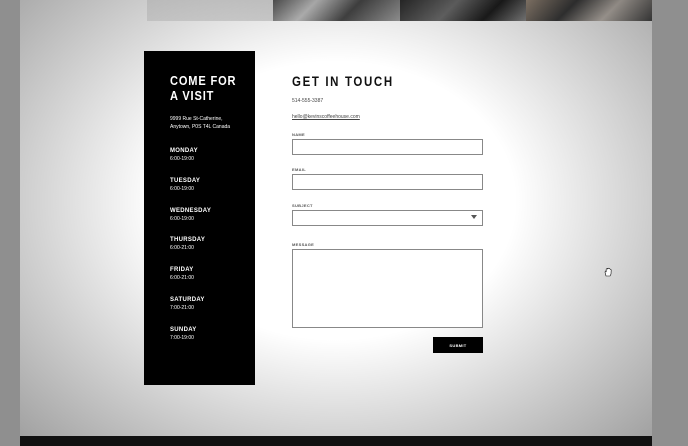 This screenshot has width=688, height=446. What do you see at coordinates (185, 180) in the screenshot?
I see `day-name: TUESDAY` at bounding box center [185, 180].